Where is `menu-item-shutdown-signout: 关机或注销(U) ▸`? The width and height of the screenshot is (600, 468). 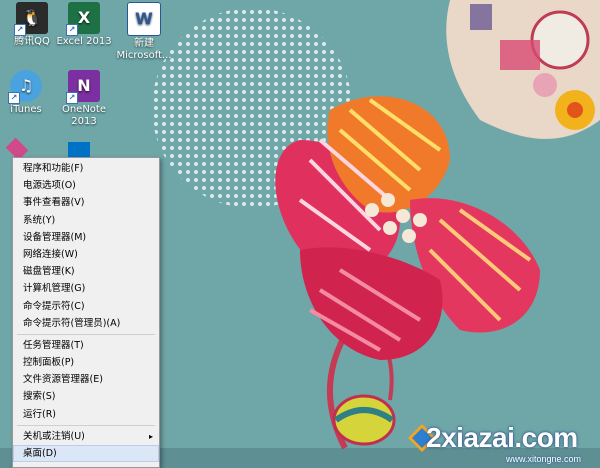 menu-item-shutdown-signout: 关机或注销(U) ▸ is located at coordinates (86, 436).